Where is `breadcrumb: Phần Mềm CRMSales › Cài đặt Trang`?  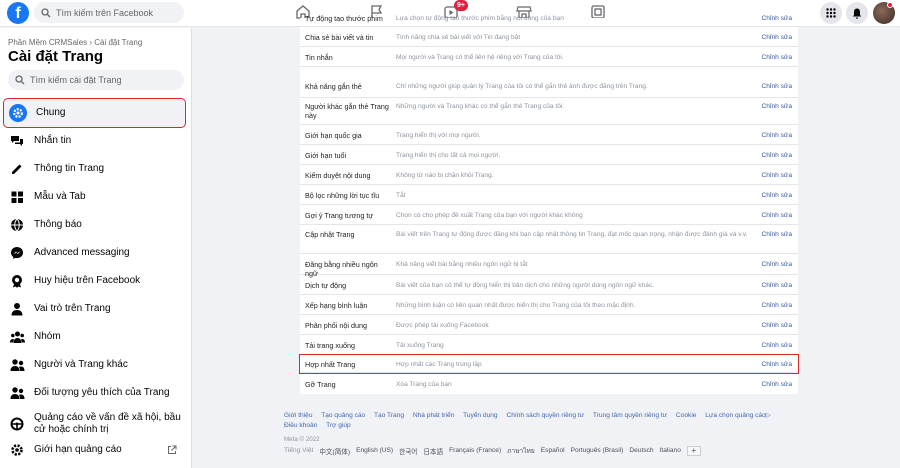 breadcrumb: Phần Mềm CRMSales › Cài đặt Trang is located at coordinates (75, 42).